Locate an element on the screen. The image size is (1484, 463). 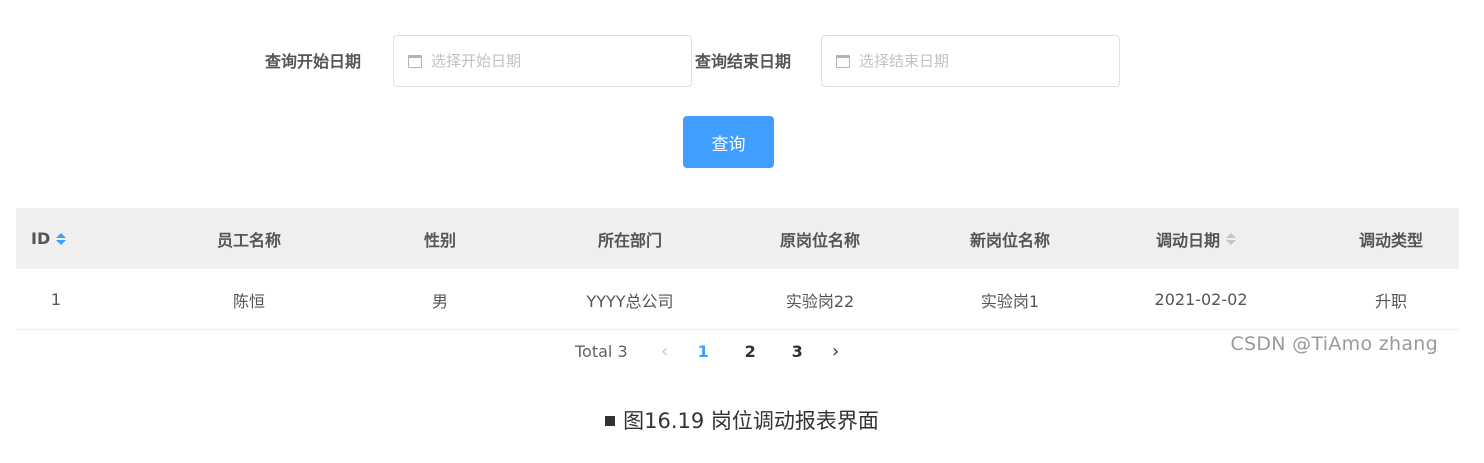
watermark: CSDN @TiAmo zhang is located at coordinates (1334, 344).